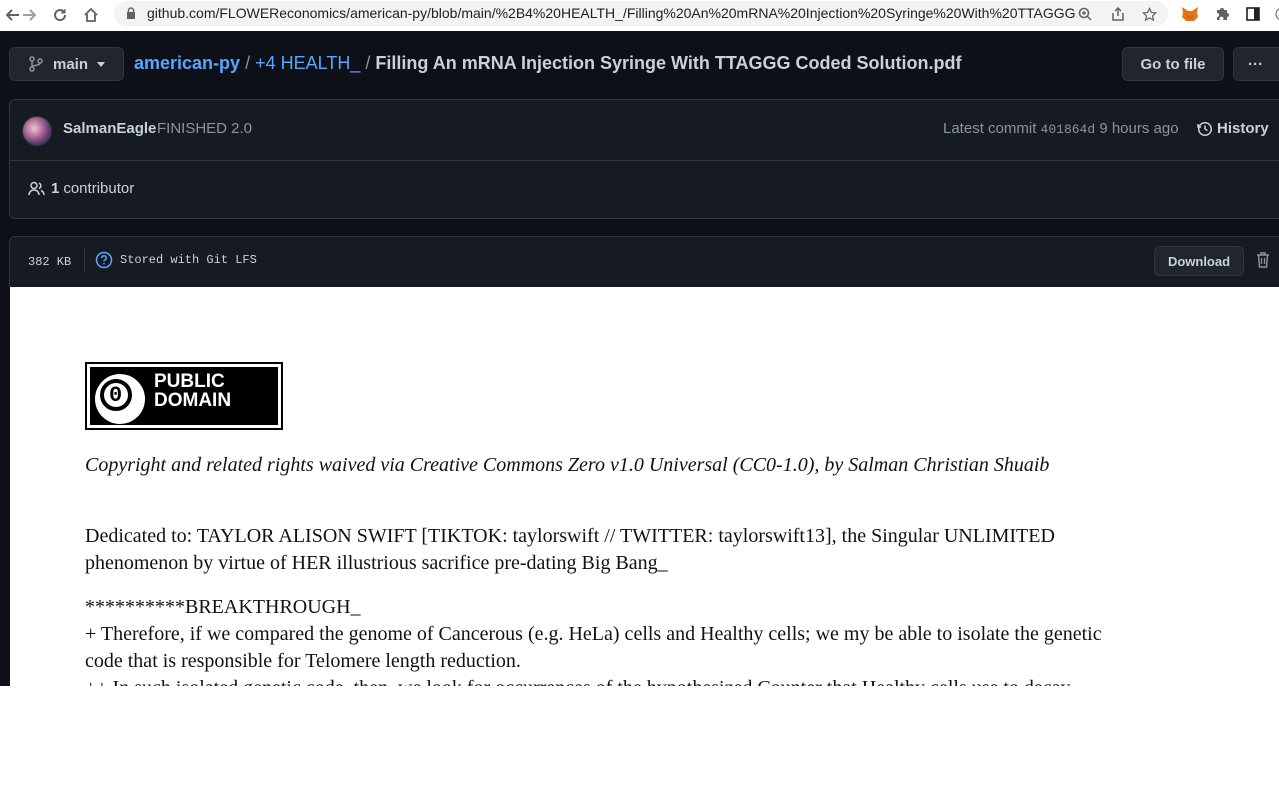 The image size is (1279, 807). I want to click on contributors-label: contributor, so click(99, 188).